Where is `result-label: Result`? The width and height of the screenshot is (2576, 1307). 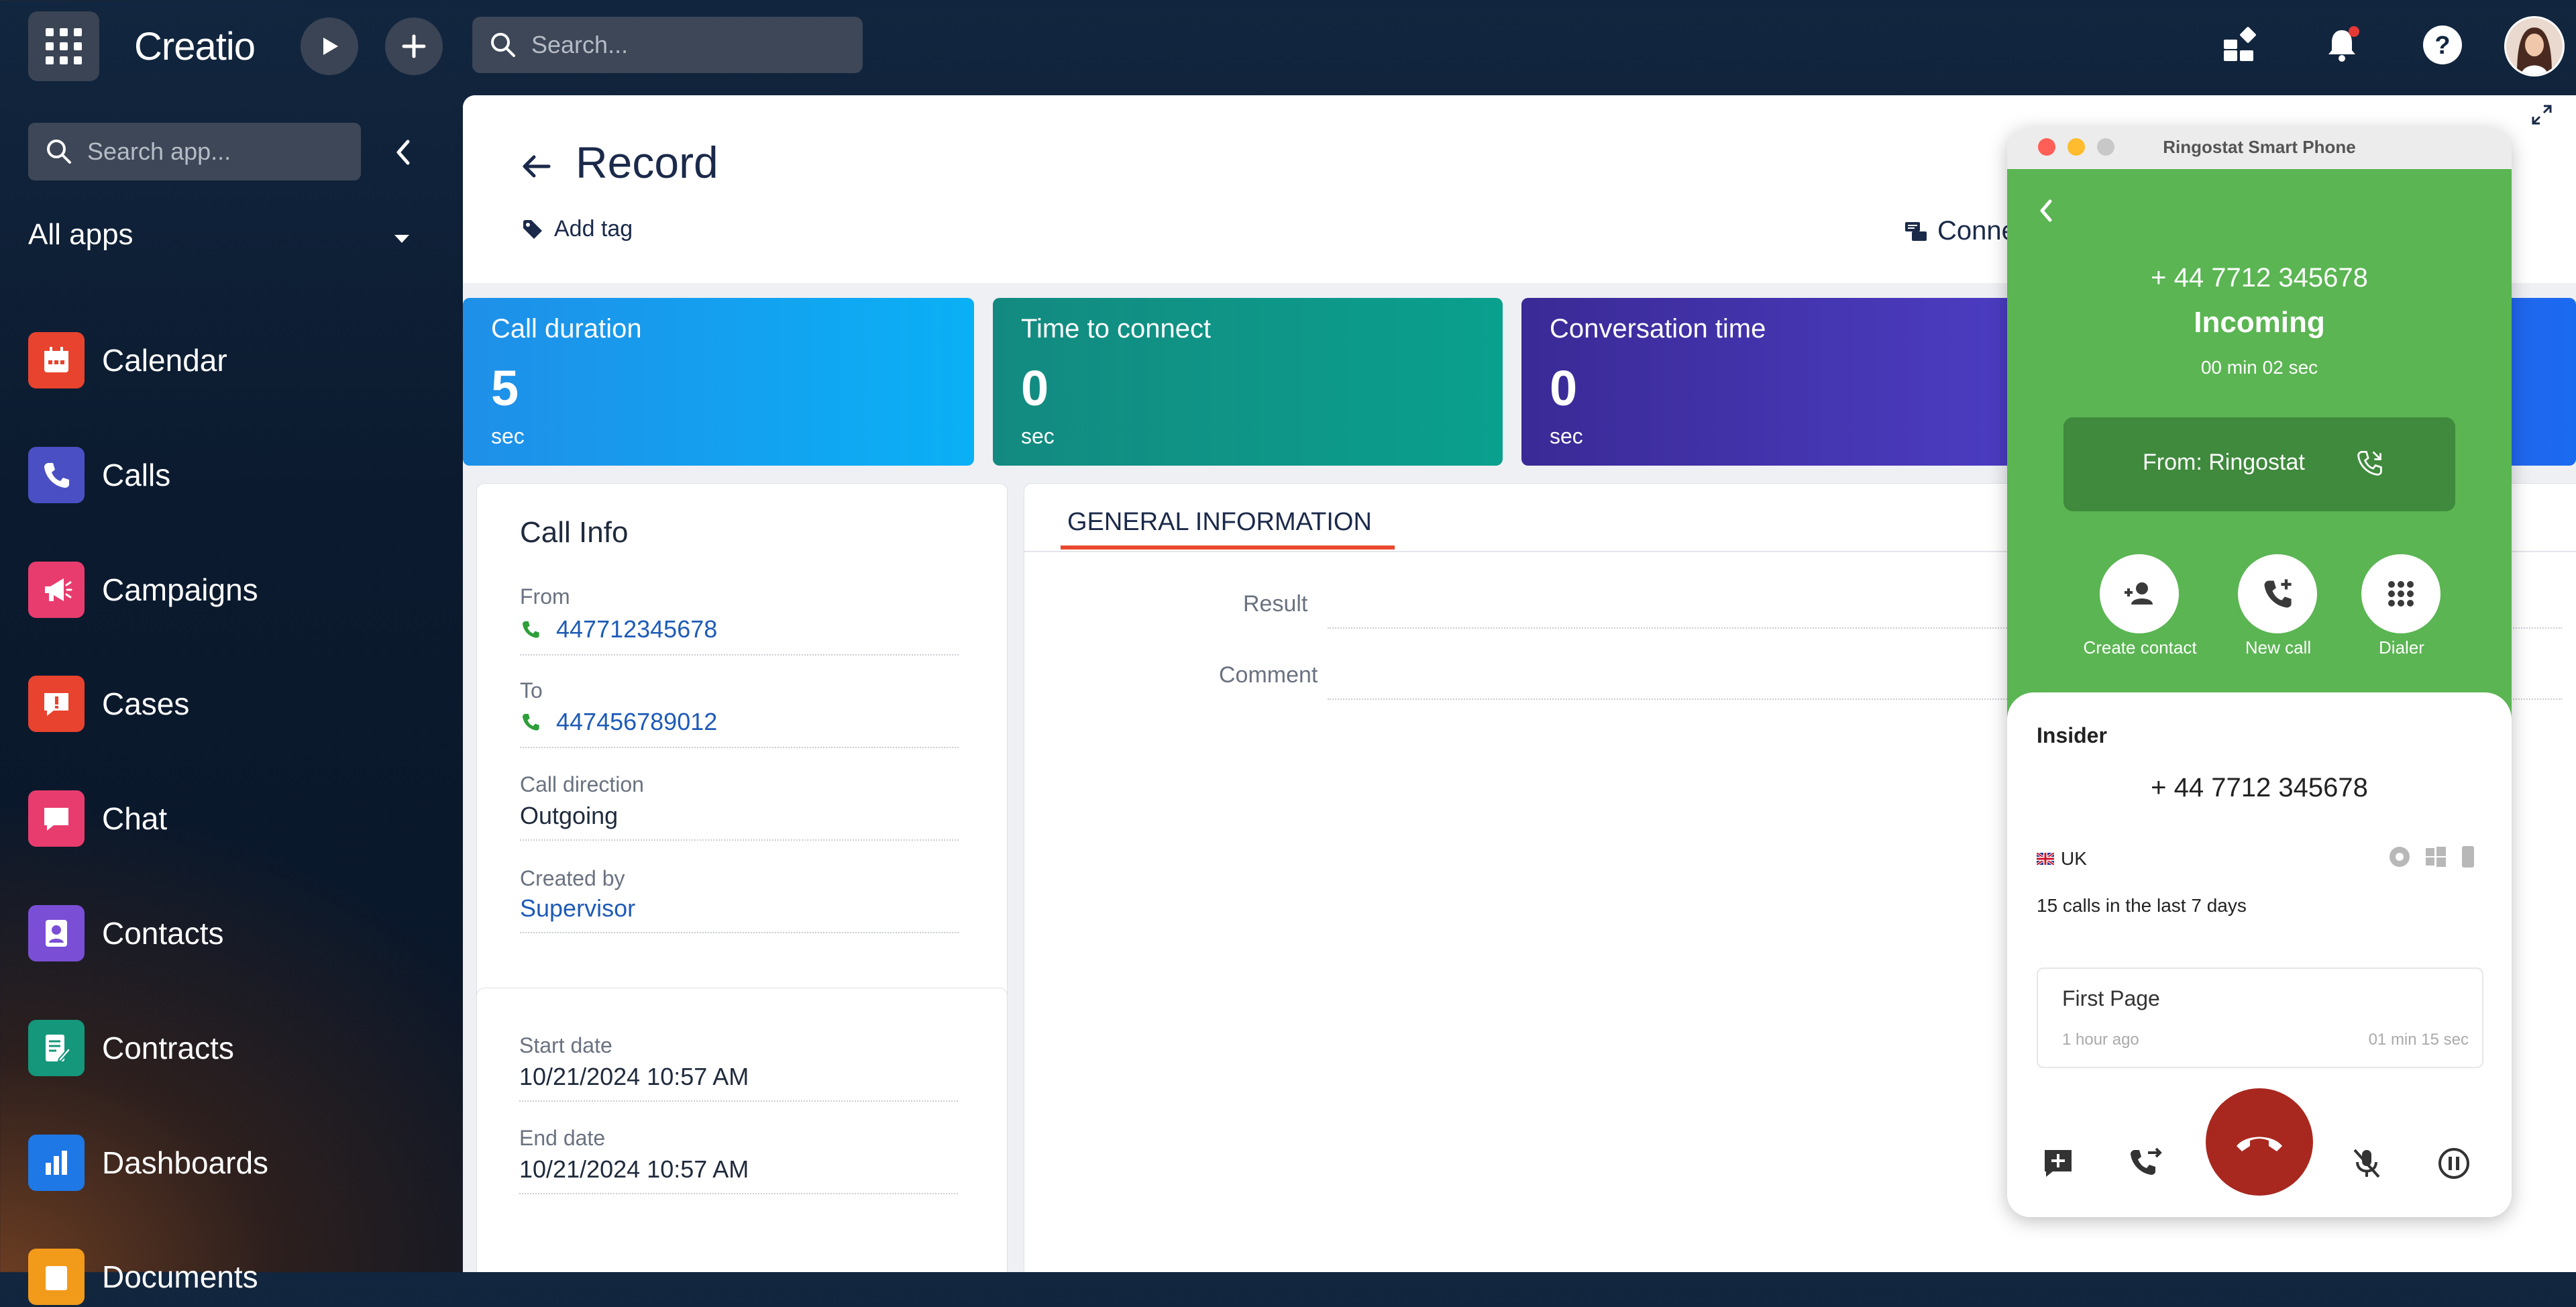 result-label: Result is located at coordinates (1275, 604).